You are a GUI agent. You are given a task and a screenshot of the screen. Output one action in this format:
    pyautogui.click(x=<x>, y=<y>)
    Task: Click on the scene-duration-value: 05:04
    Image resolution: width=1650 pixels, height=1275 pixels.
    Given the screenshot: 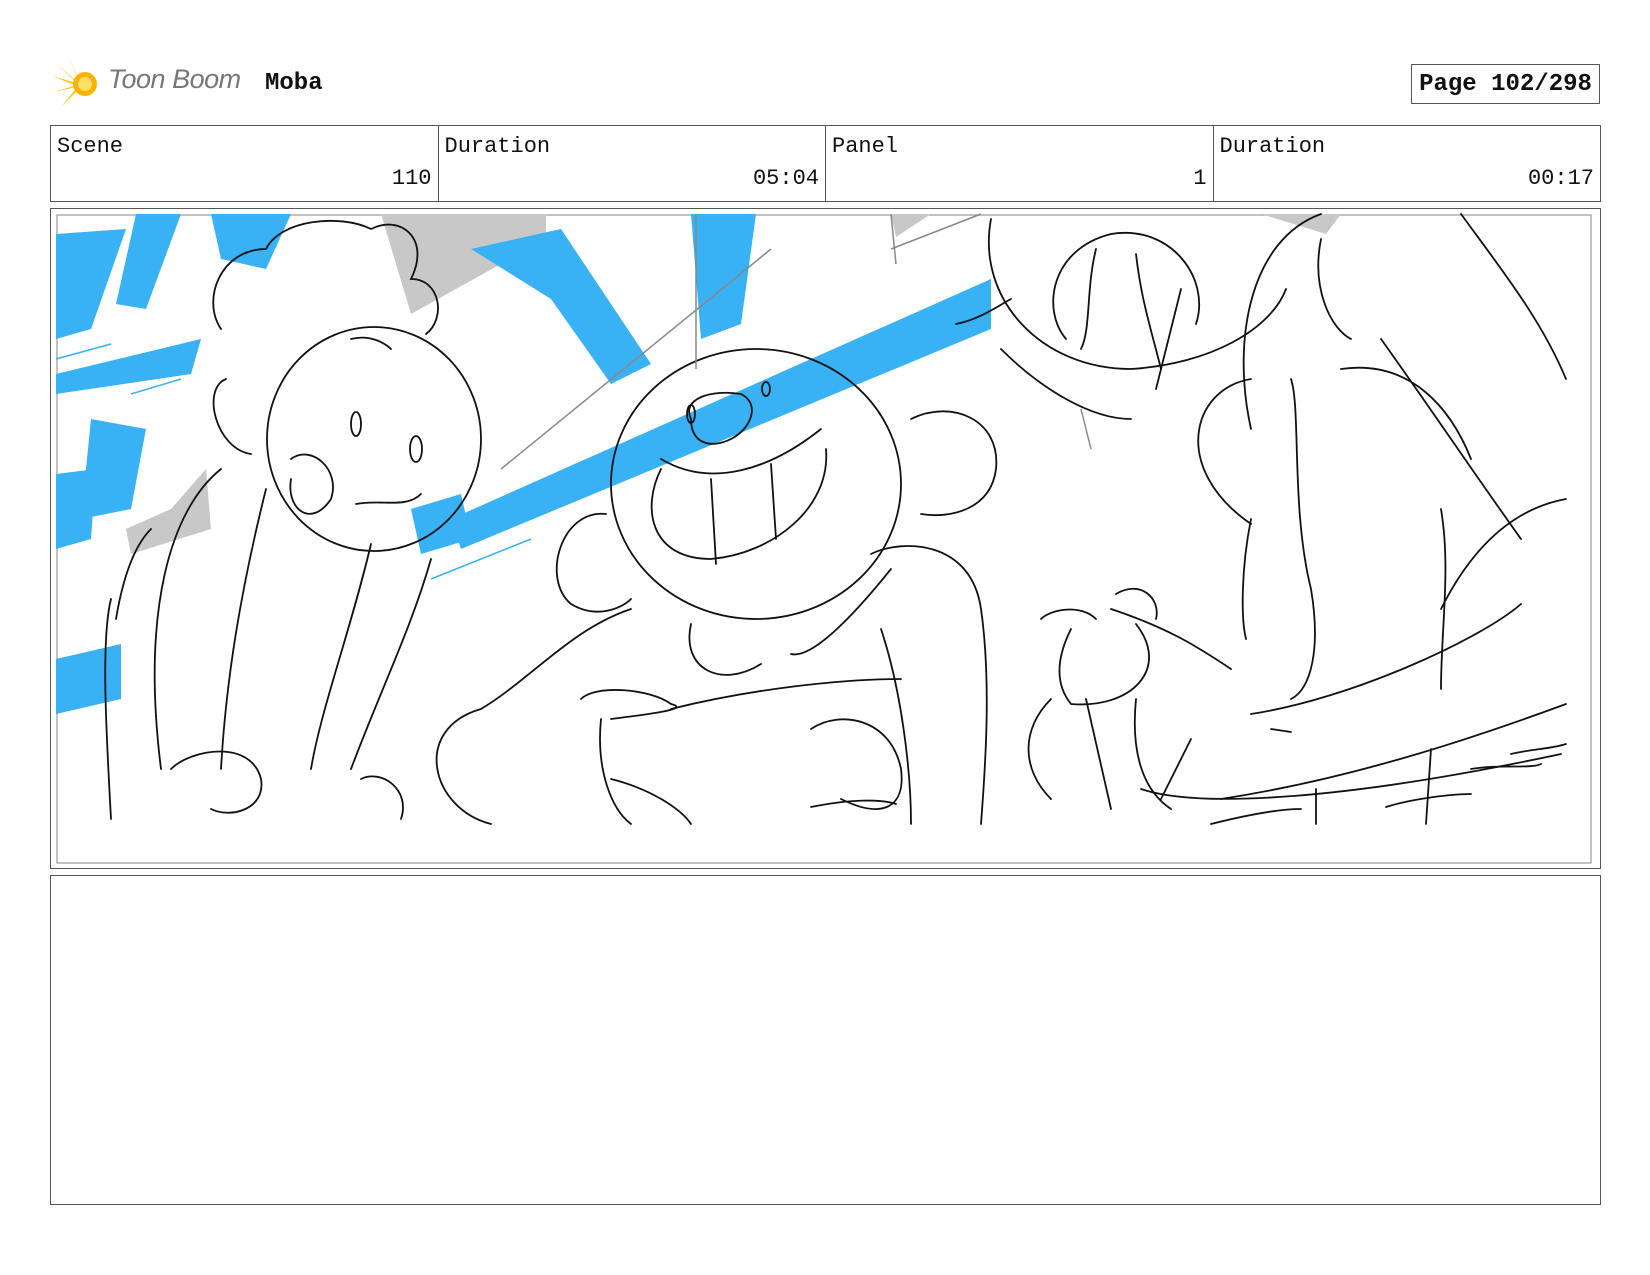 What is the action you would take?
    pyautogui.click(x=785, y=178)
    